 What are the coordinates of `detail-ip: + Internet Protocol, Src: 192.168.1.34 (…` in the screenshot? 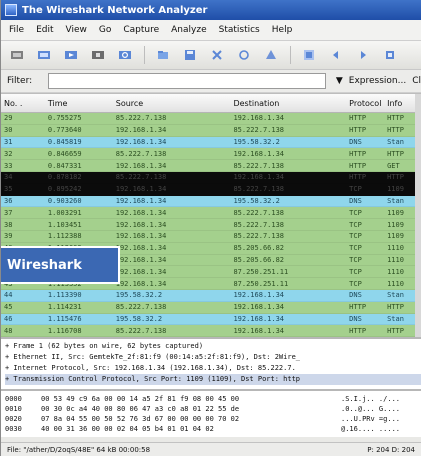 It's located at (213, 368).